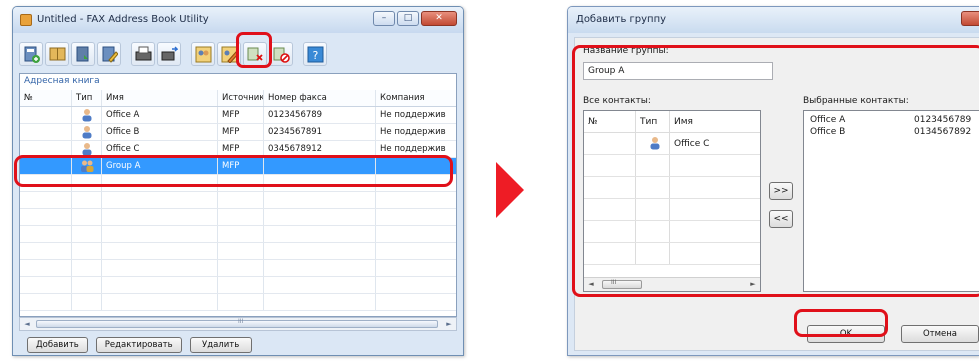 The height and width of the screenshot is (361, 979). What do you see at coordinates (449, 324) in the screenshot?
I see `scroll-right-icon: ►` at bounding box center [449, 324].